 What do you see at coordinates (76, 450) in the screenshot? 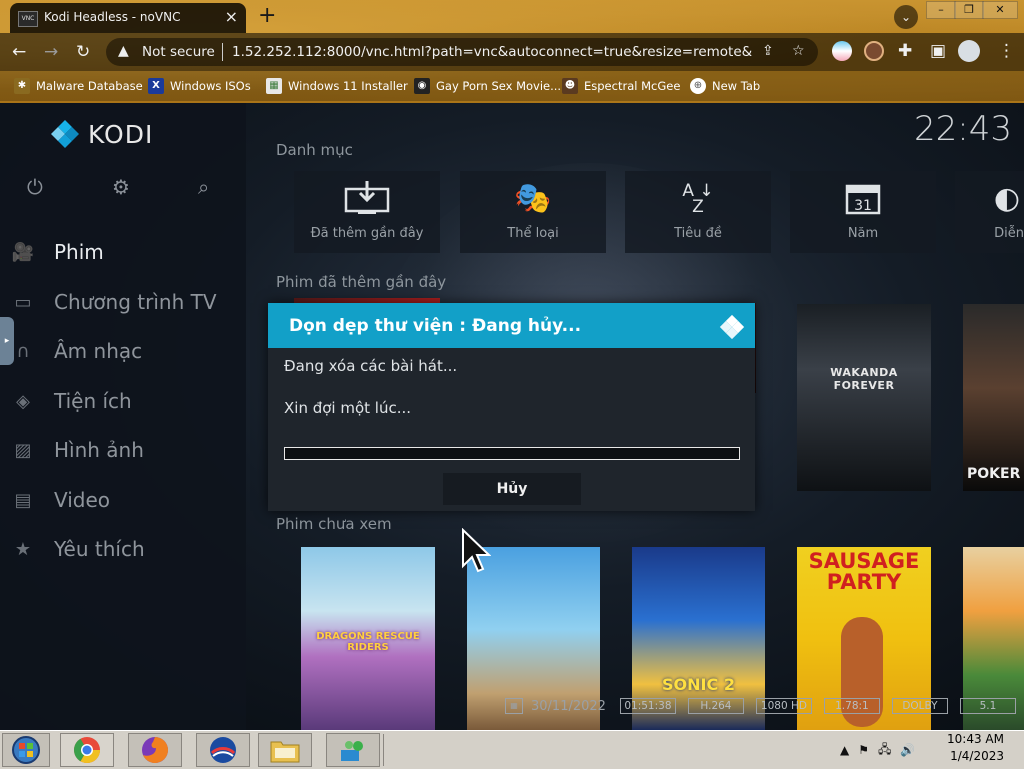
I see `menu-item-pictures: ▨ Hình ảnh` at bounding box center [76, 450].